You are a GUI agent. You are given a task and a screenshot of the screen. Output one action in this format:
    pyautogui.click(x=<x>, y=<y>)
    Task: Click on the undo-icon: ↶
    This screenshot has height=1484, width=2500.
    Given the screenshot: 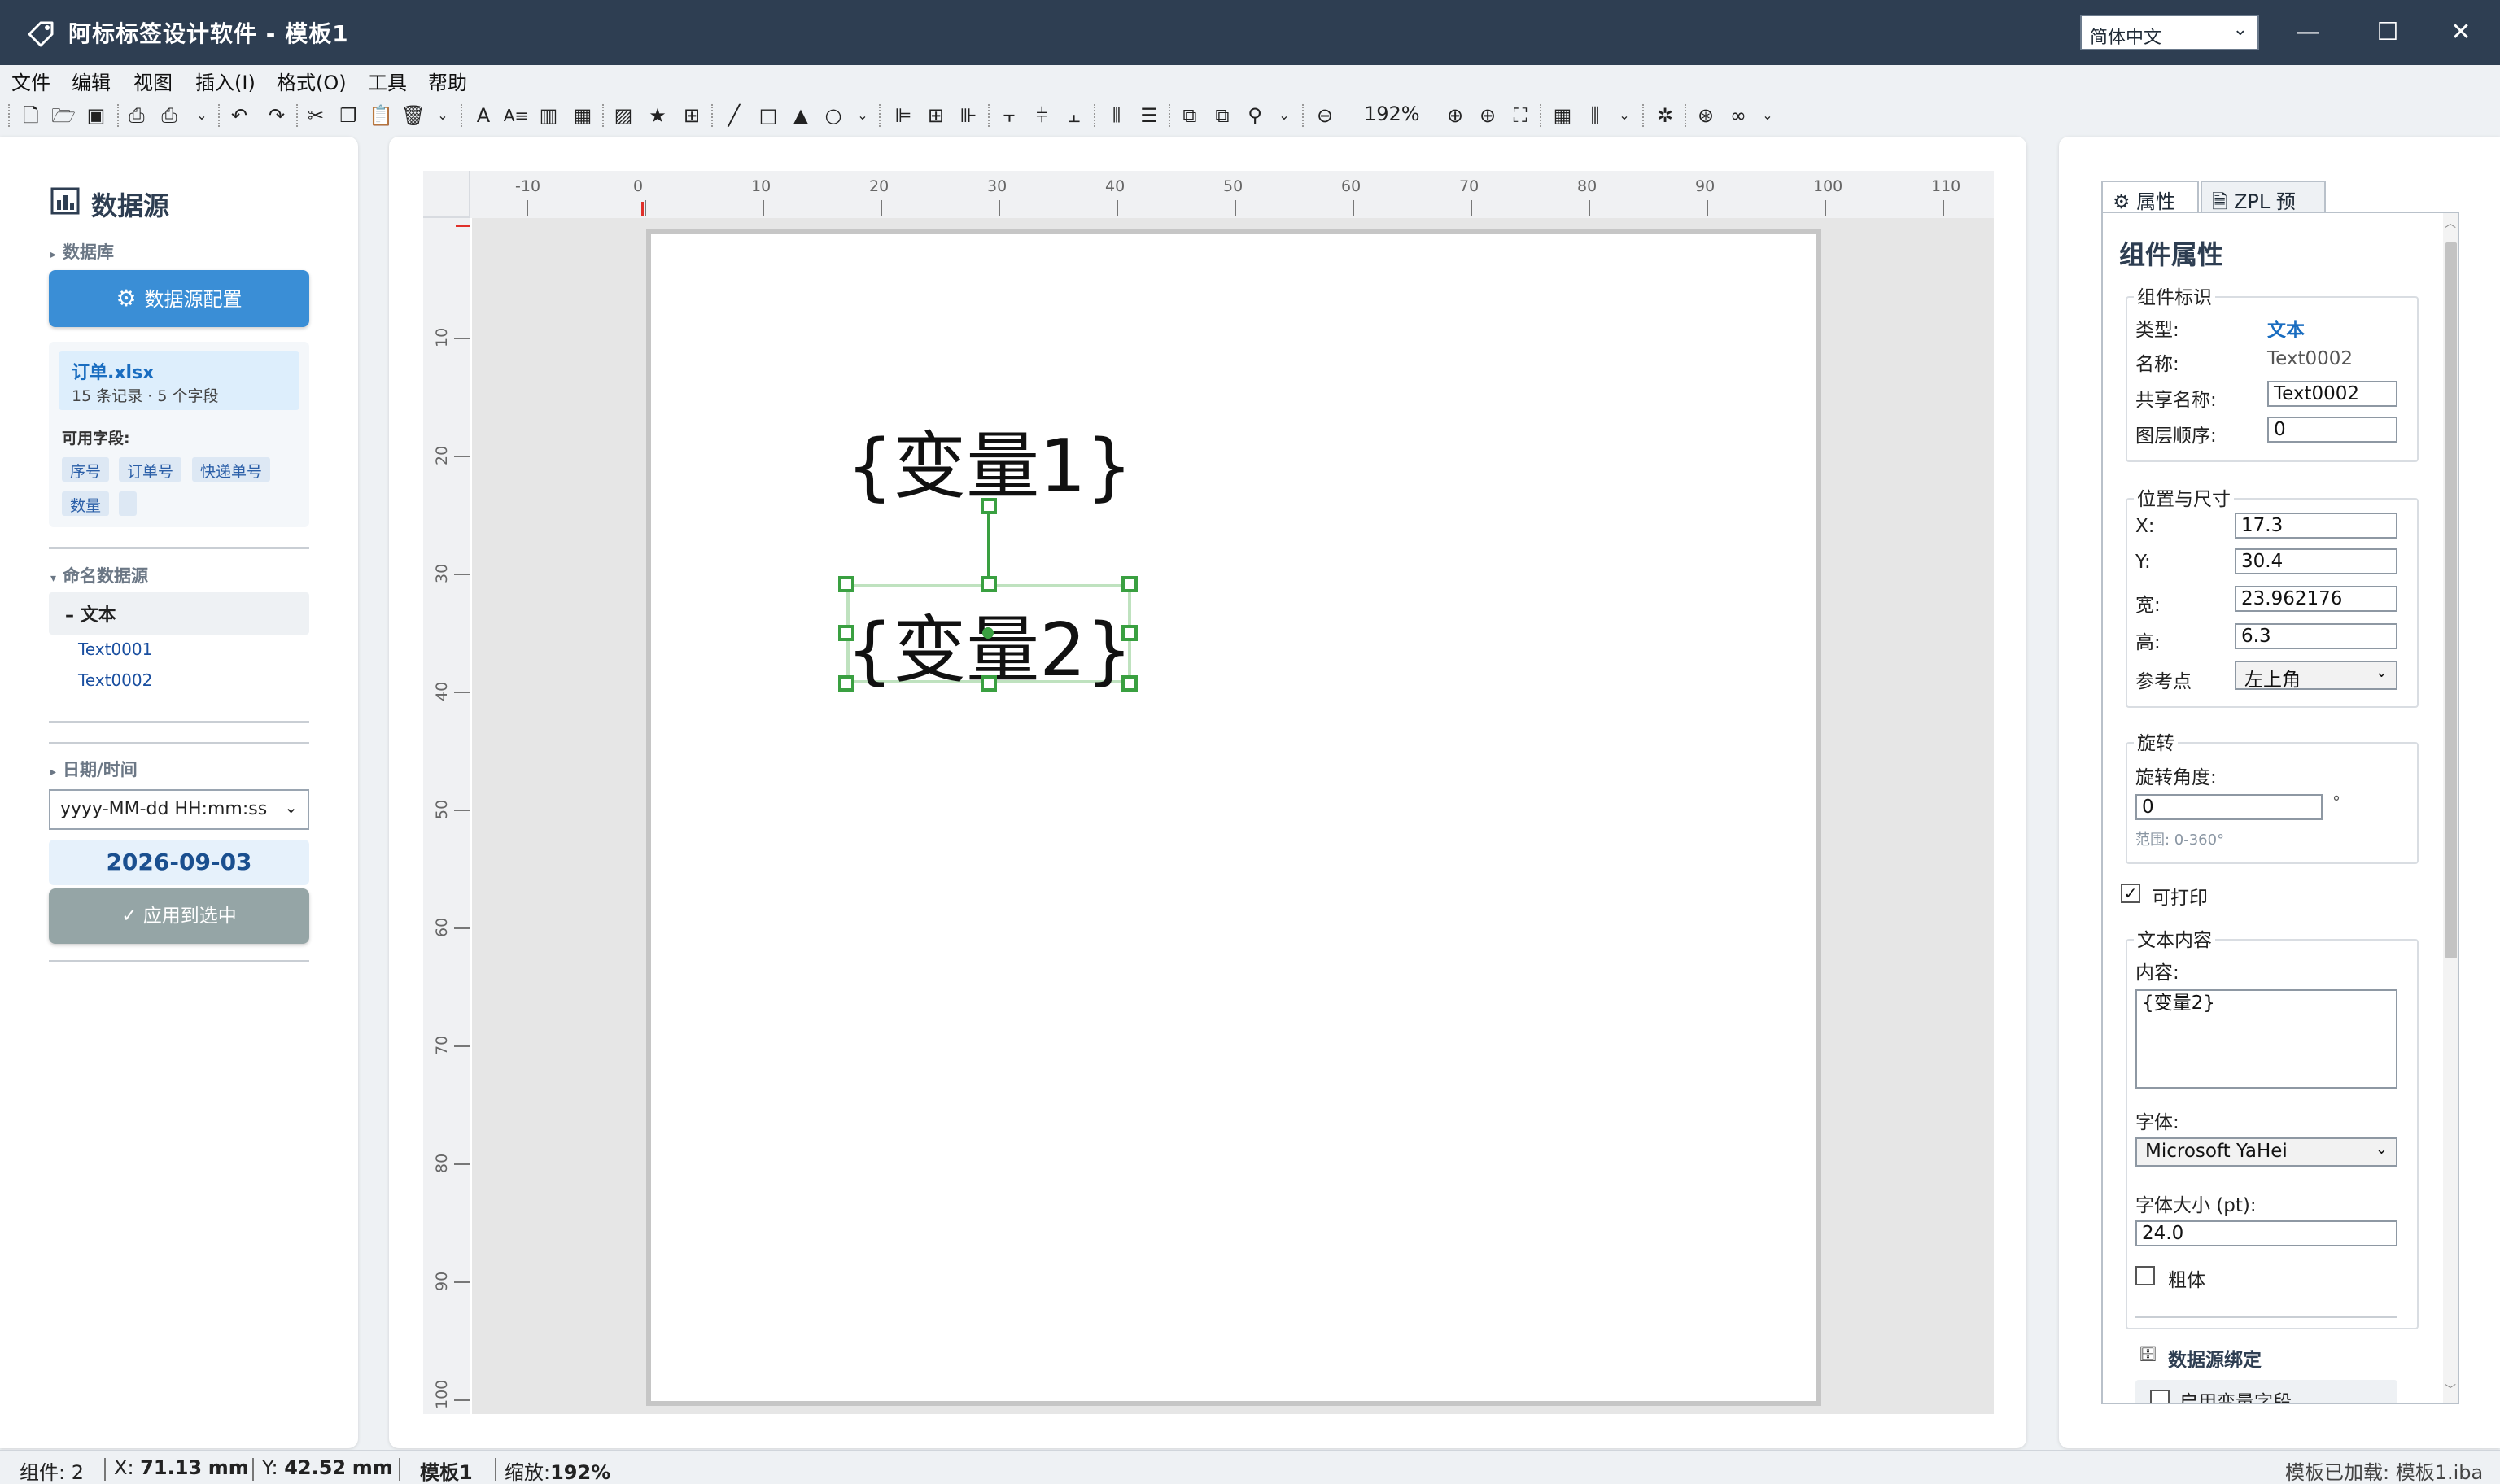 What is the action you would take?
    pyautogui.click(x=239, y=116)
    